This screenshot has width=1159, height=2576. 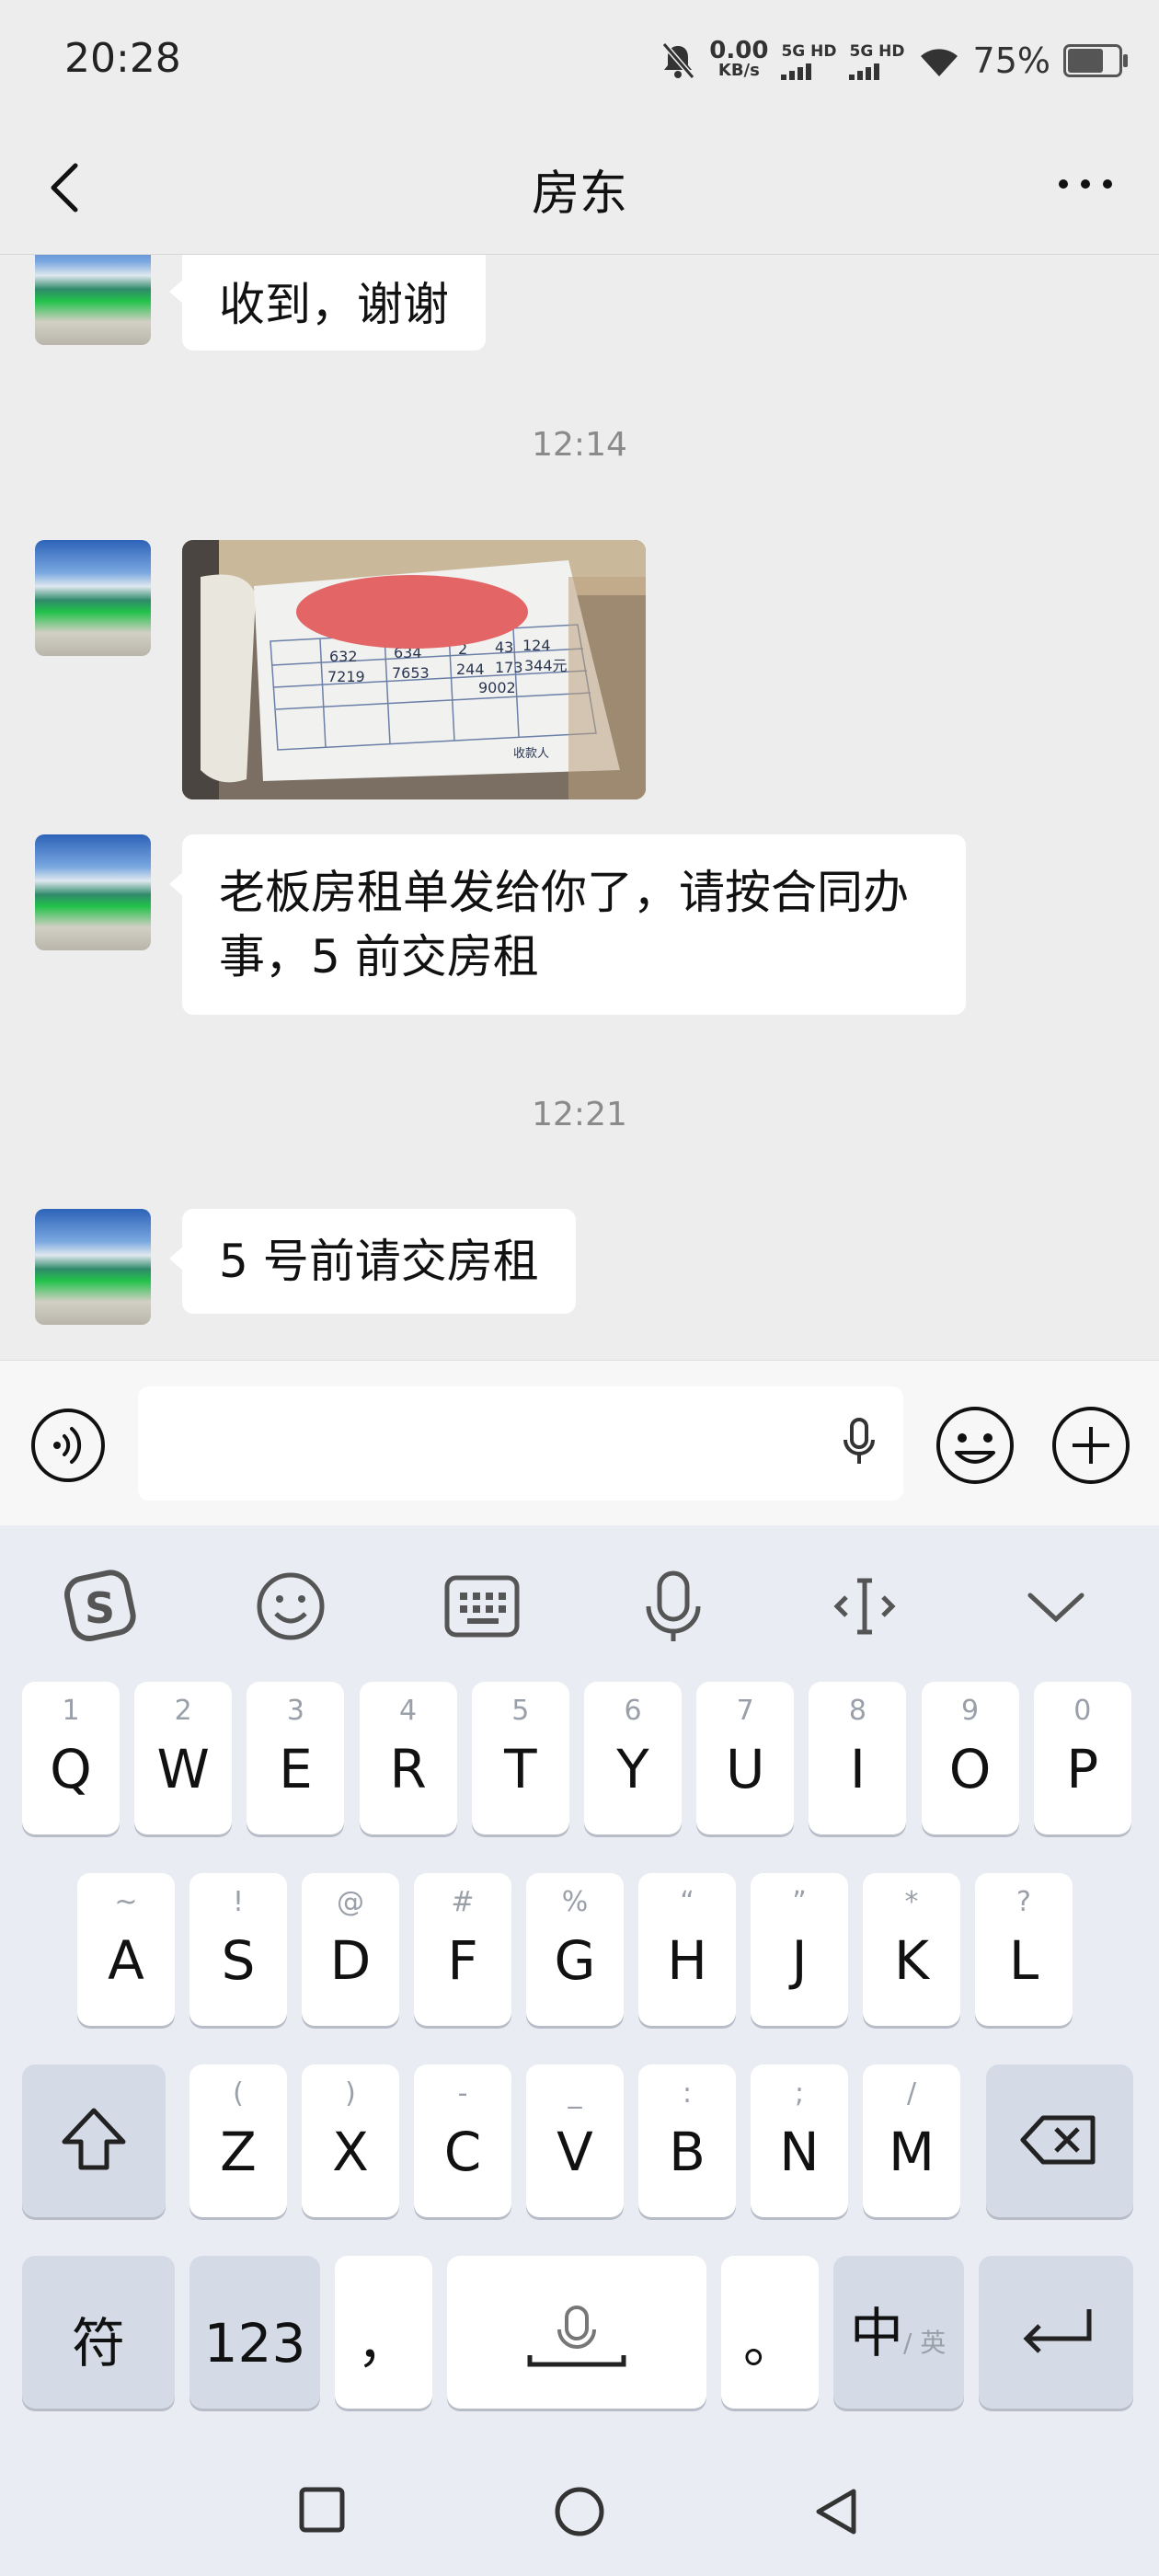 I want to click on key-secondary-label: ;, so click(x=799, y=2093).